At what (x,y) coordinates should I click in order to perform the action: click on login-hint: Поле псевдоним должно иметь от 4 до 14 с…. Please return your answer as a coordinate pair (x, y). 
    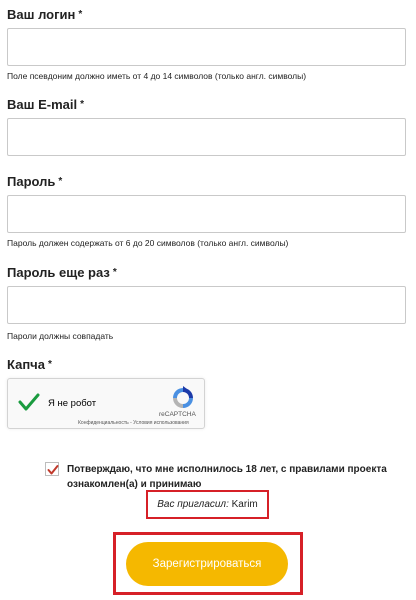
    Looking at the image, I should click on (157, 76).